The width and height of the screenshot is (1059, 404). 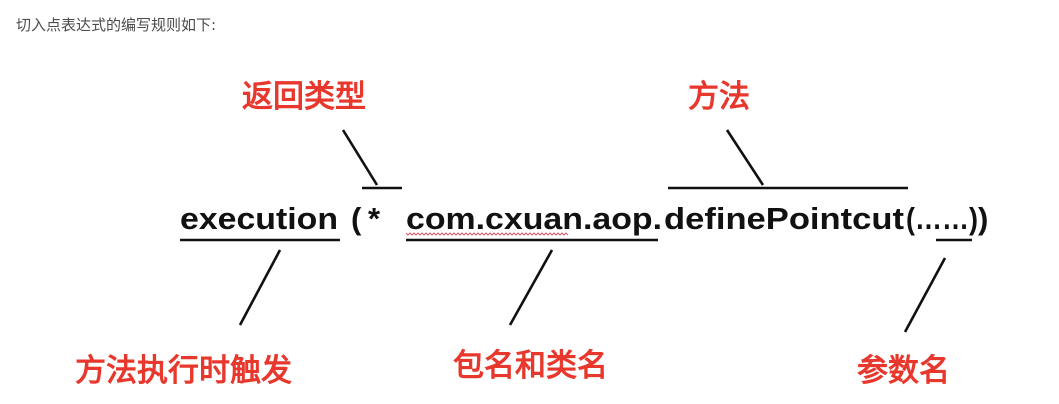 I want to click on expr-open-paren: (, so click(x=356, y=218).